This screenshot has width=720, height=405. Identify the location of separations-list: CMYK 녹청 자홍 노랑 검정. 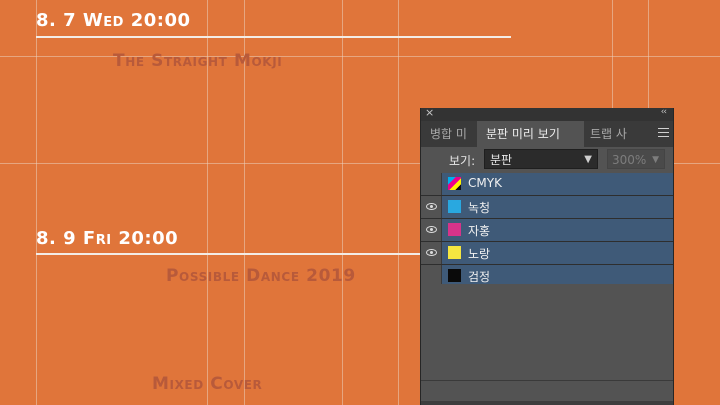
(547, 230).